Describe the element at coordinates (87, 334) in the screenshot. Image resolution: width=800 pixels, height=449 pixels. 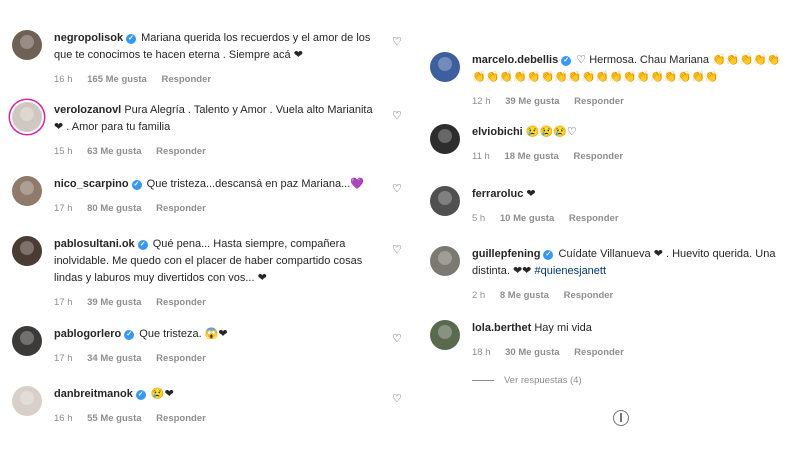
I see `comment-username: pablogorlero` at that location.